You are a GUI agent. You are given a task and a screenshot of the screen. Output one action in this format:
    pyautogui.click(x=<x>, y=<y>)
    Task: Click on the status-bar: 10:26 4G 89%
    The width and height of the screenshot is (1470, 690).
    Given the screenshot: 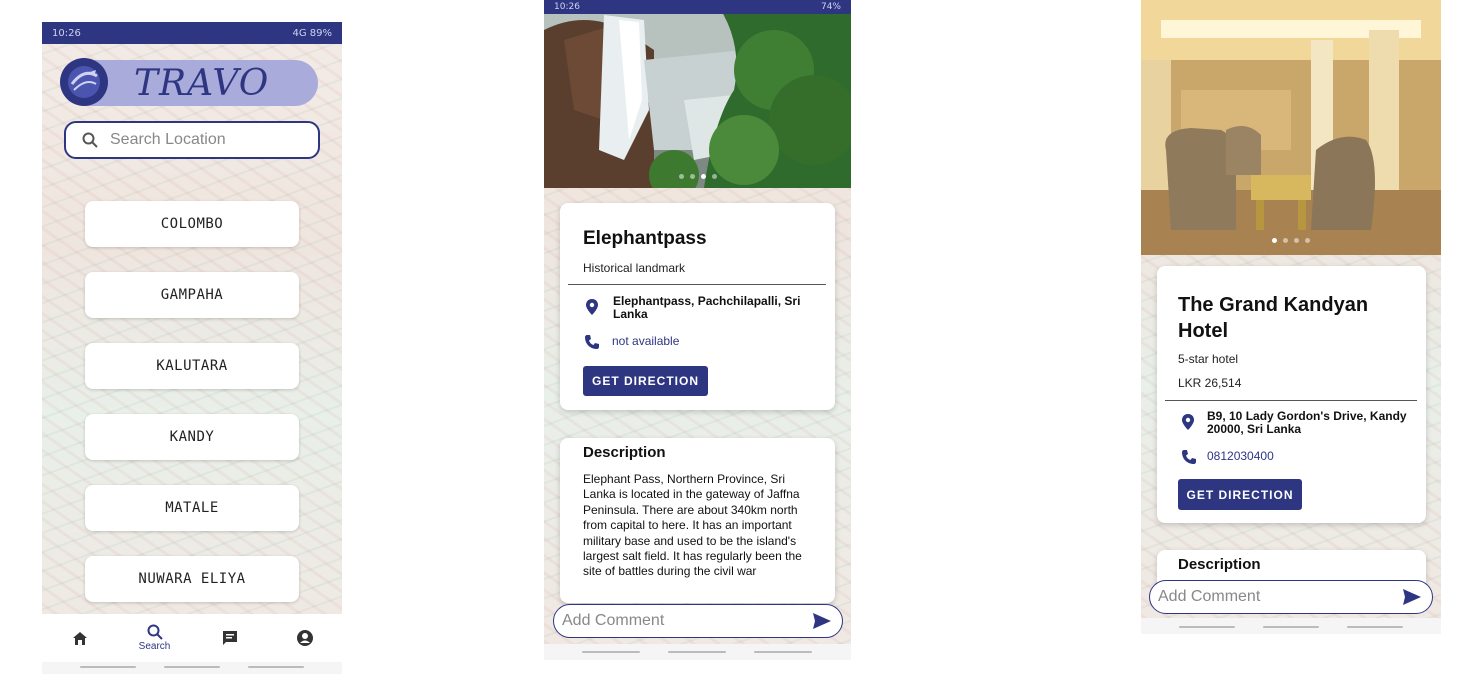 What is the action you would take?
    pyautogui.click(x=192, y=33)
    